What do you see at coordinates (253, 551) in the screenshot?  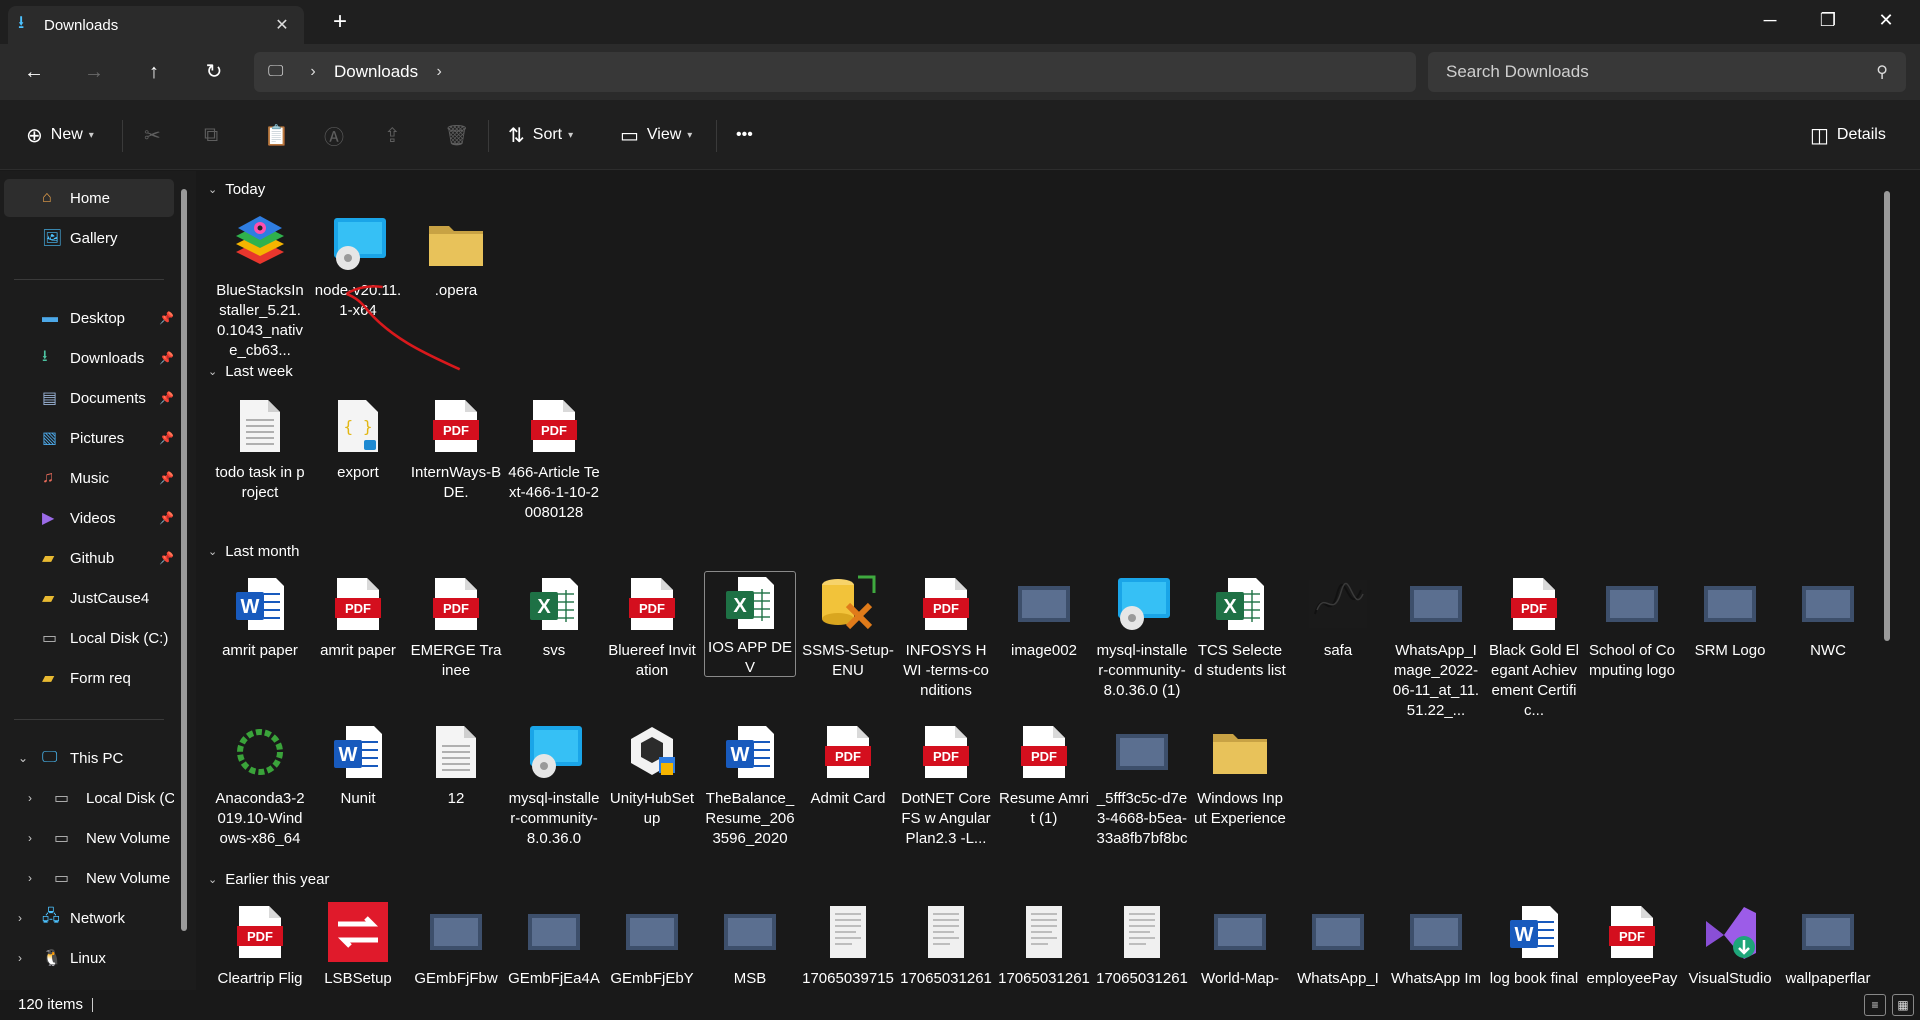 I see `group-header-last-month: ⌄ Last month` at bounding box center [253, 551].